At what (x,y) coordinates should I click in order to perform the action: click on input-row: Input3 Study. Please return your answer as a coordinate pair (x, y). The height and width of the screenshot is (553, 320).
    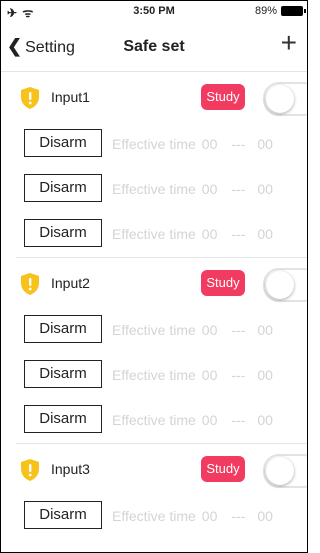
    Looking at the image, I should click on (154, 469).